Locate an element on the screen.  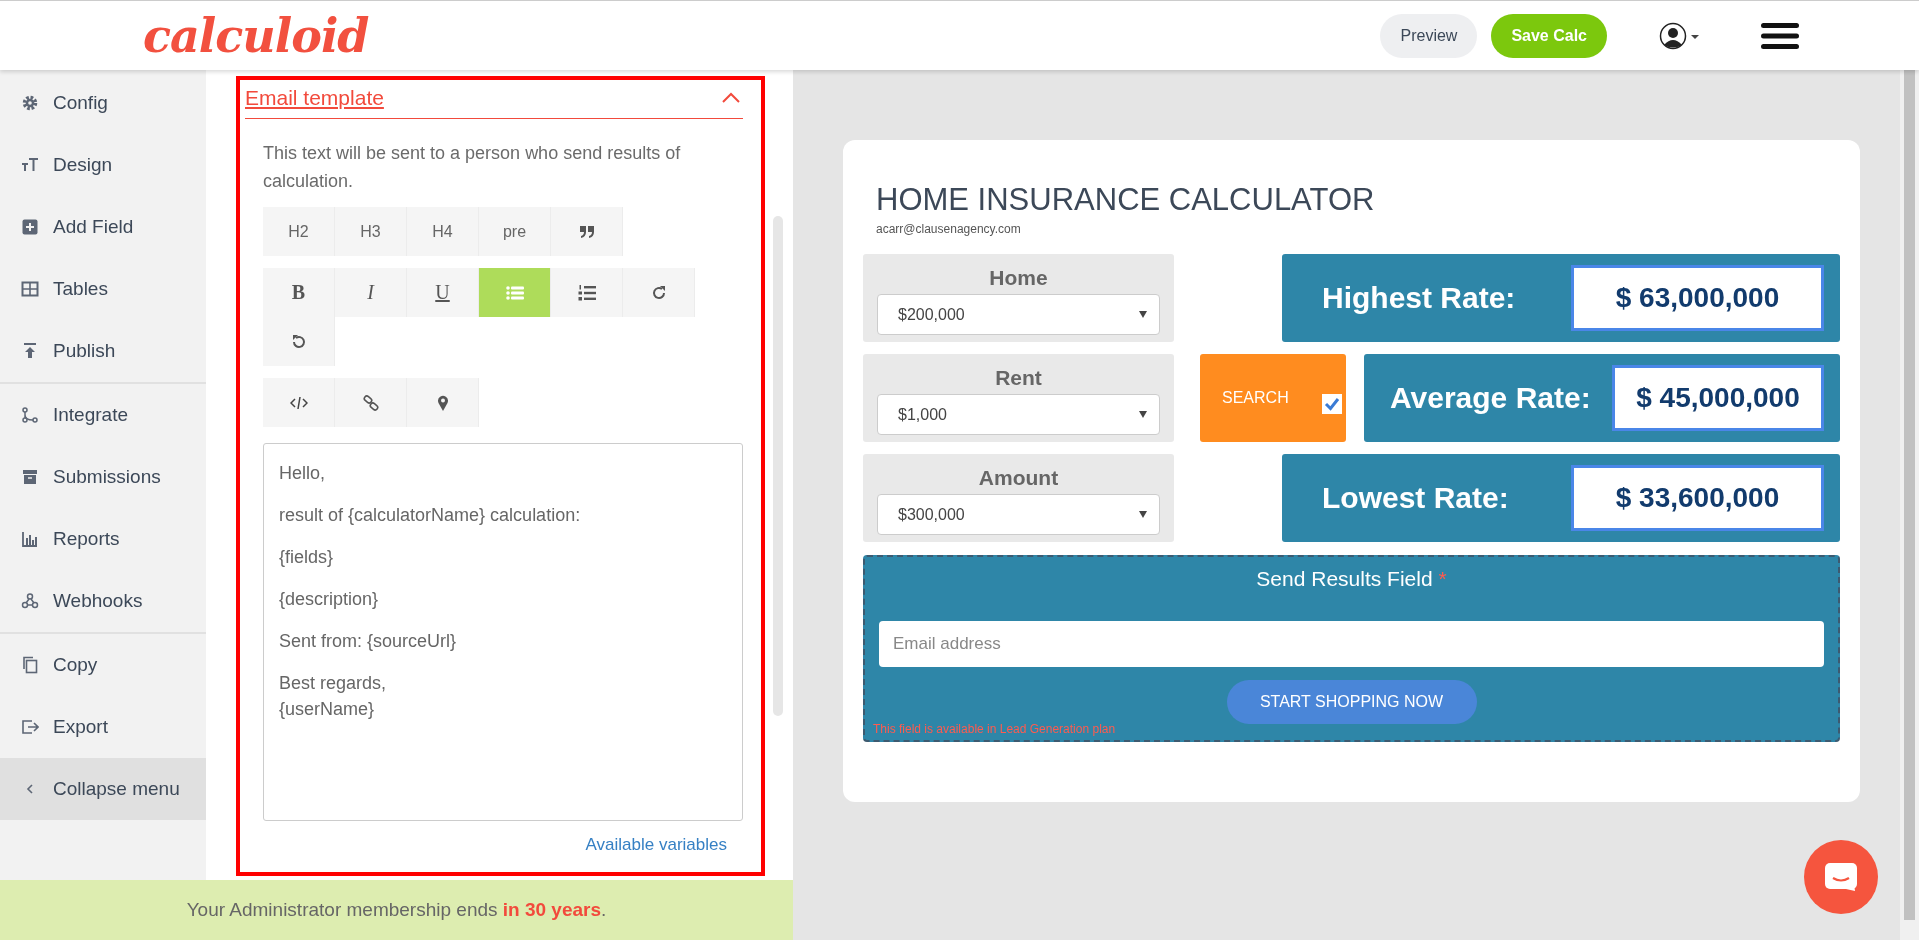
field-label: Home is located at coordinates (1018, 278).